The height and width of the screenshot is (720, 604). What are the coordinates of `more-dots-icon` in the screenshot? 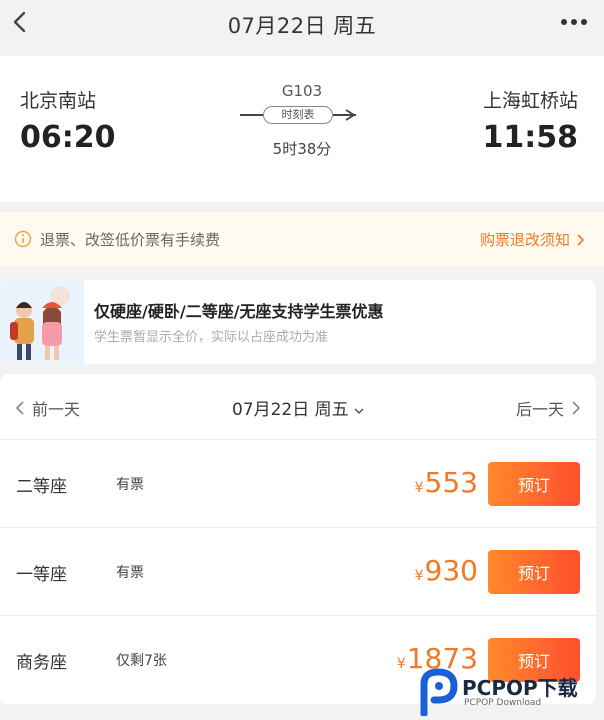 It's located at (574, 22).